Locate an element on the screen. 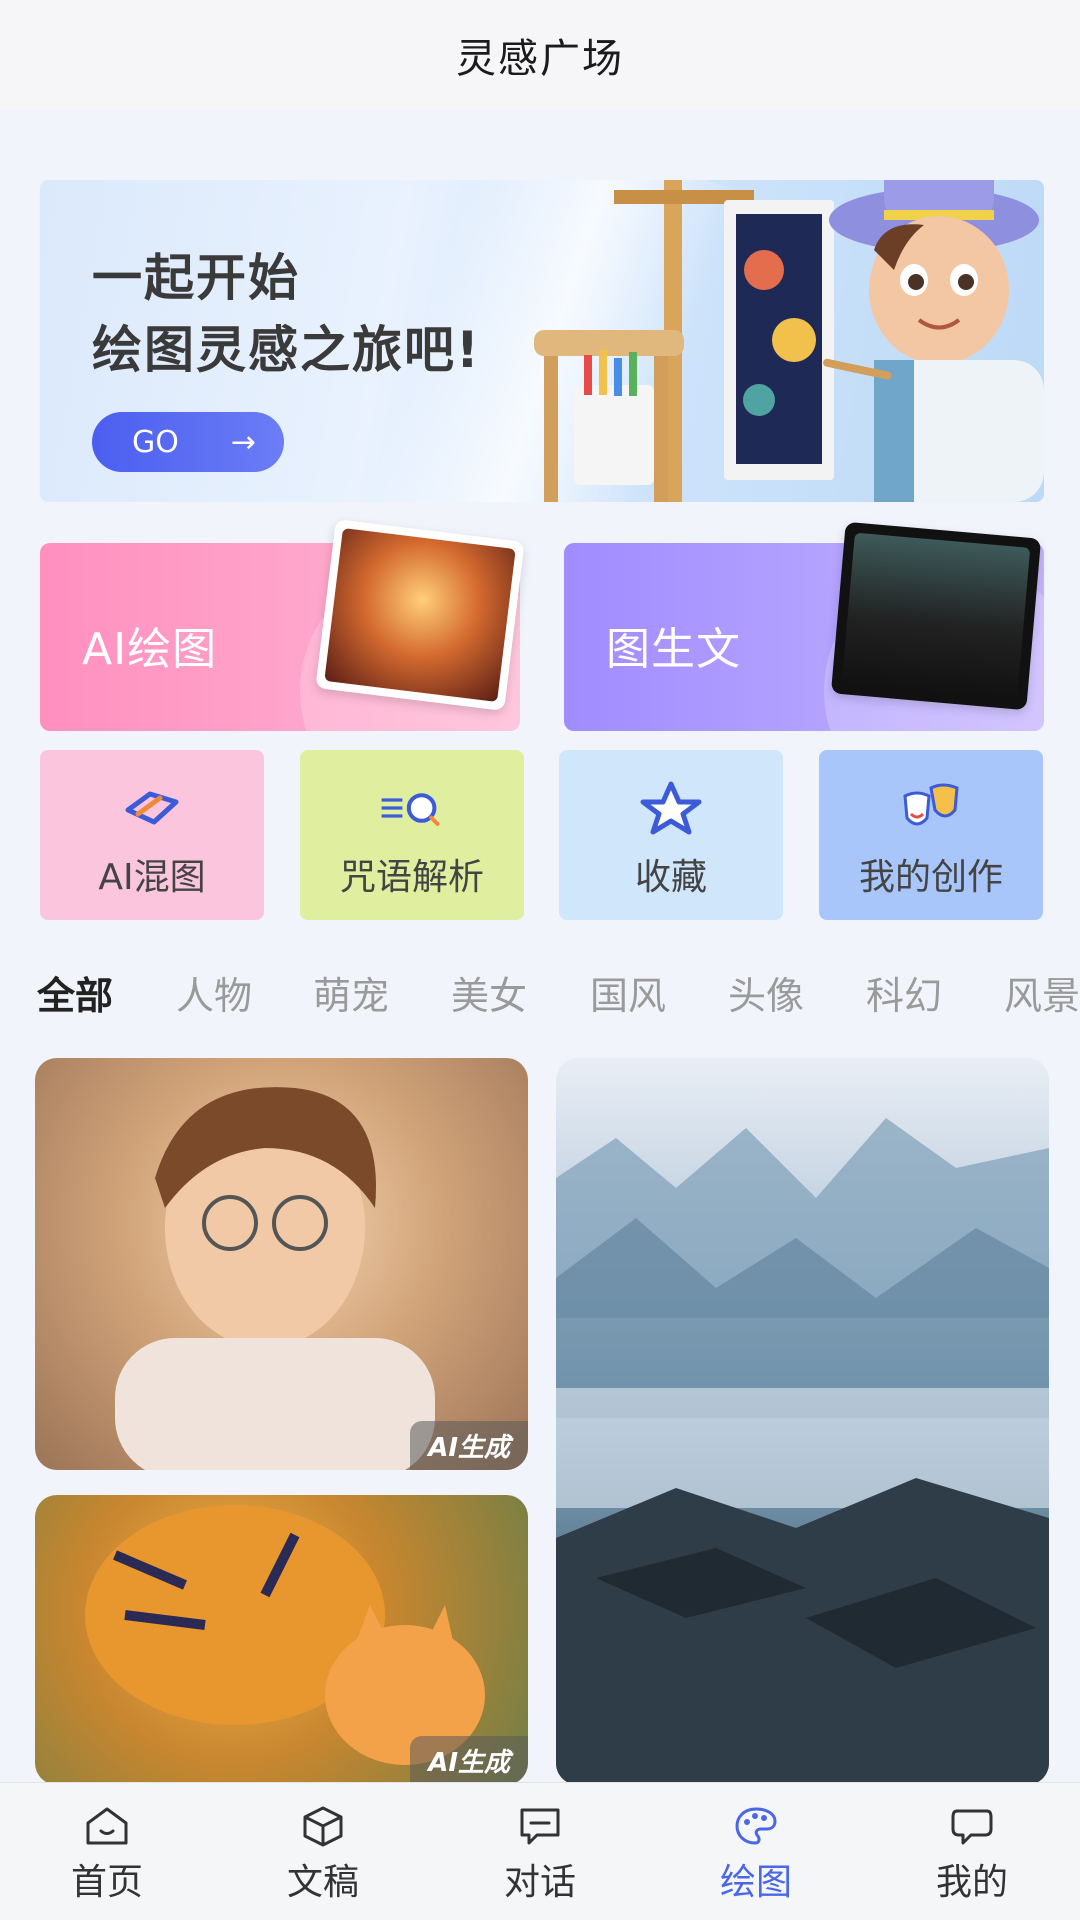  tab-chinese-style: 国风 is located at coordinates (628, 992).